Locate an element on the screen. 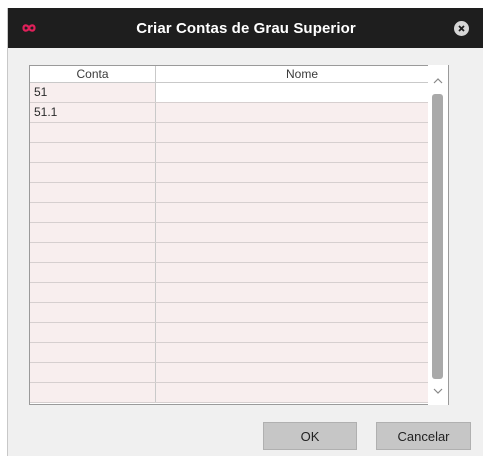  table-row: 51.1 is located at coordinates (239, 113).